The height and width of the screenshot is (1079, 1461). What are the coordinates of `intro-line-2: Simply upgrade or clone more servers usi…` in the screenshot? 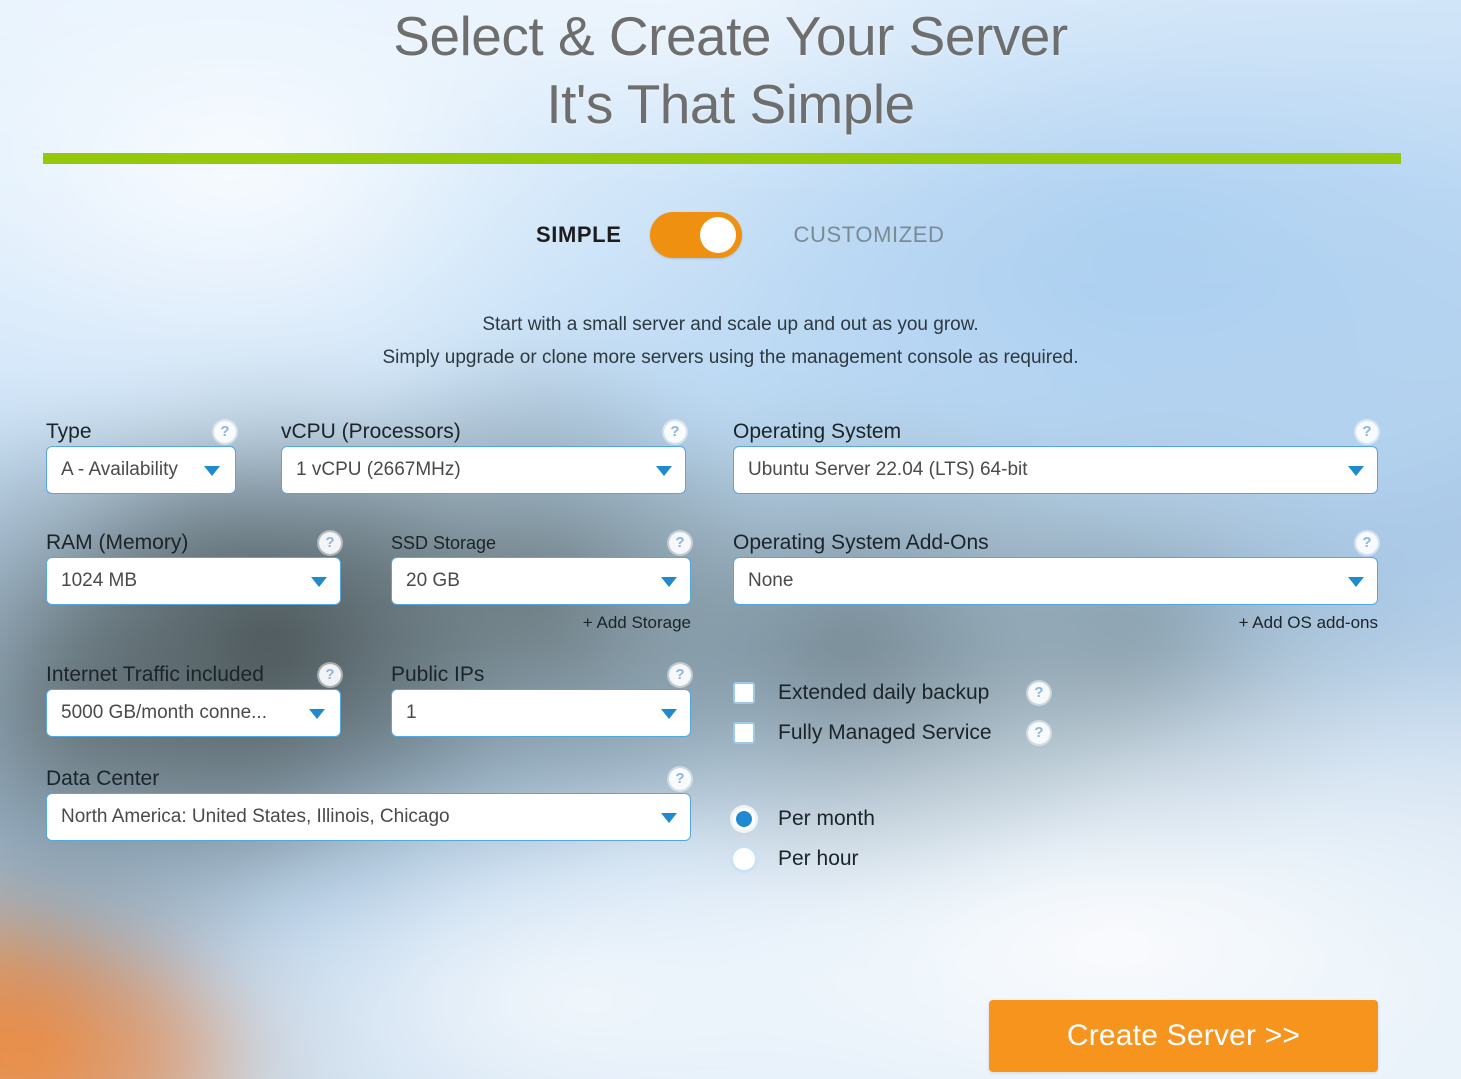 It's located at (730, 357).